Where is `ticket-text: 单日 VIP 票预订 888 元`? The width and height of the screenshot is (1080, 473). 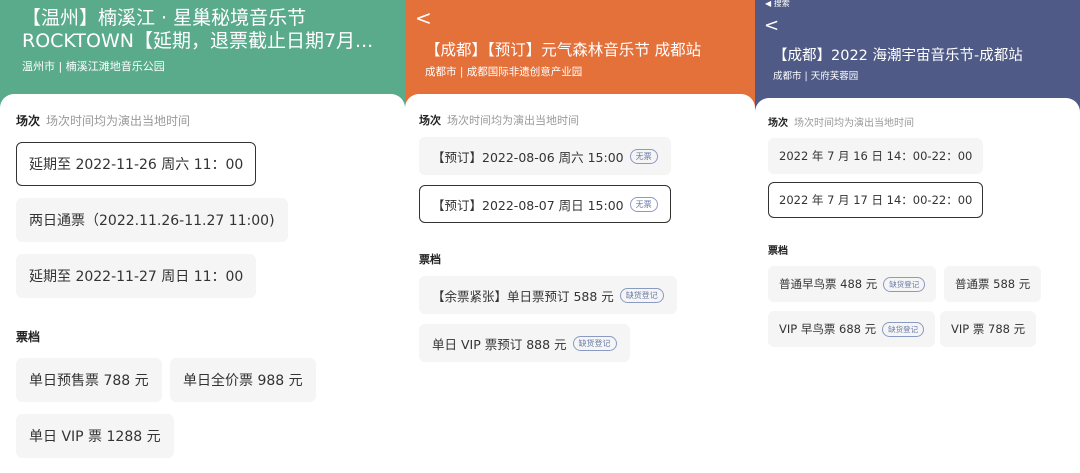
ticket-text: 单日 VIP 票预订 888 元 is located at coordinates (499, 344).